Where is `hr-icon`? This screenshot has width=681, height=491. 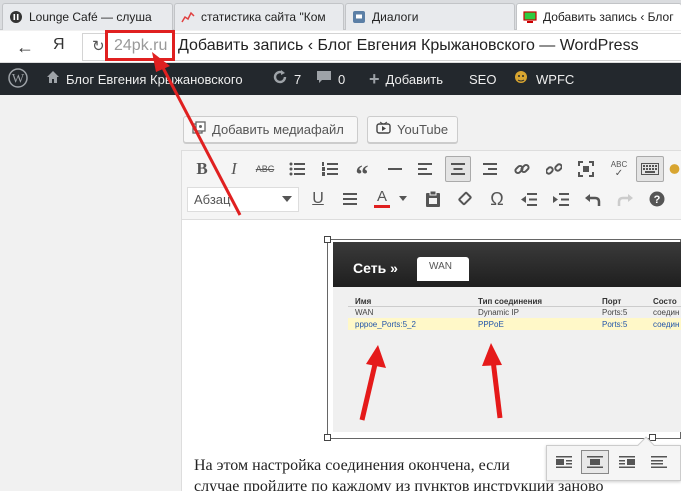
hr-icon is located at coordinates (395, 169).